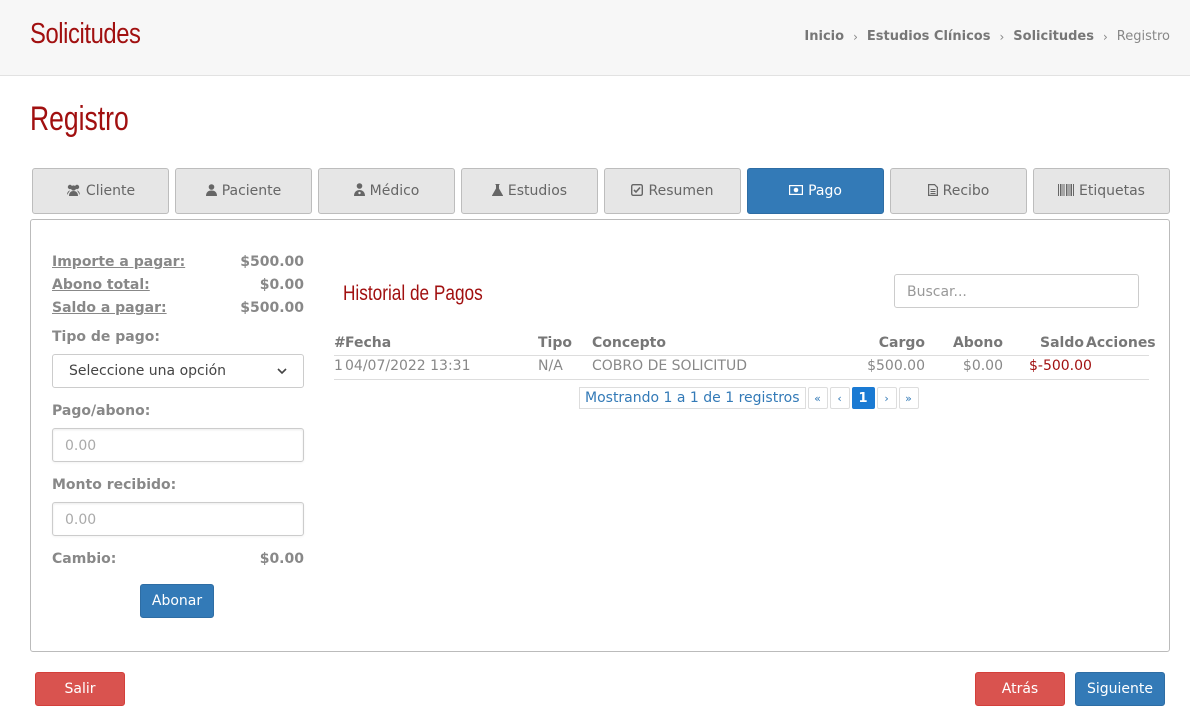 The height and width of the screenshot is (717, 1190). I want to click on tab-recibo: Recibo, so click(958, 191).